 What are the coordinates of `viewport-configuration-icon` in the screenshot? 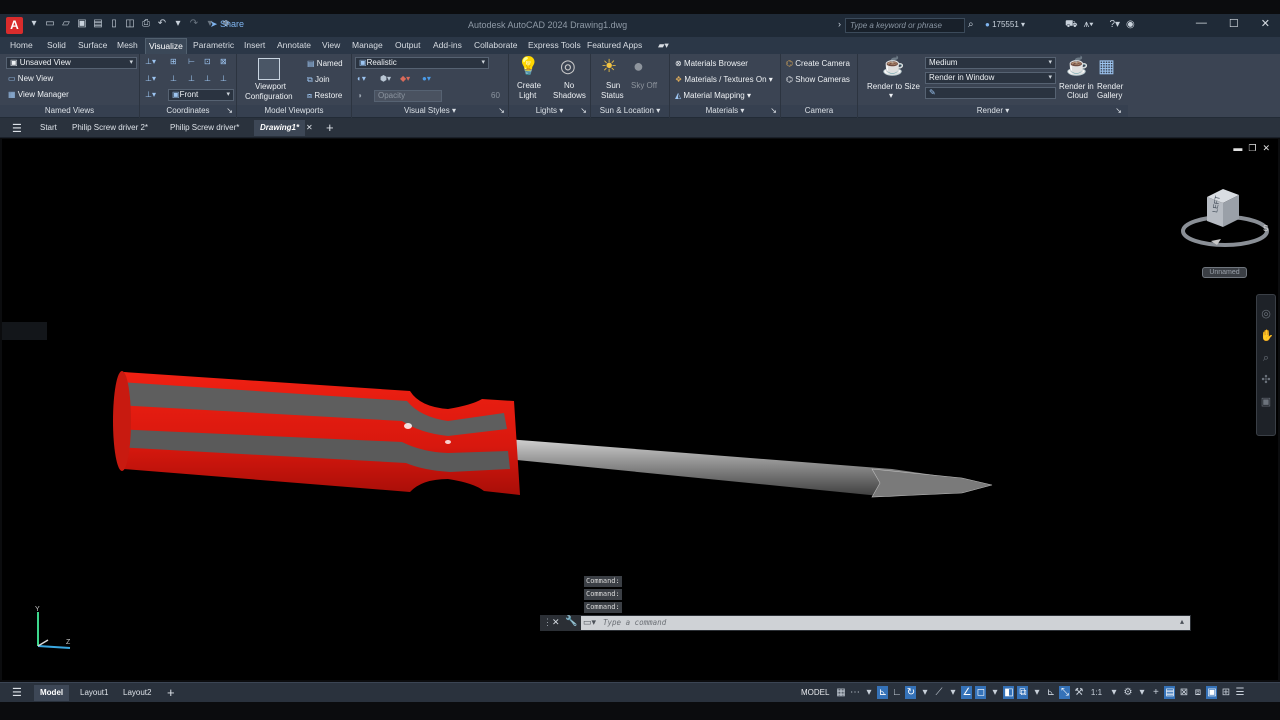 It's located at (269, 69).